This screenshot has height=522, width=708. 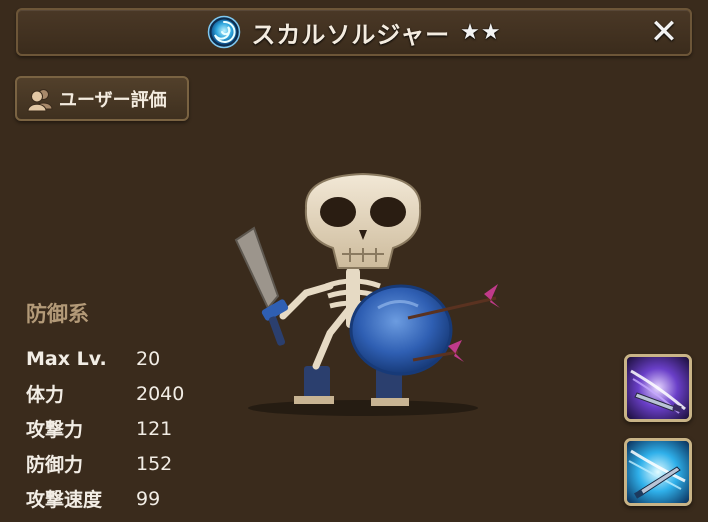 I want to click on stat-value: 152, so click(x=154, y=463).